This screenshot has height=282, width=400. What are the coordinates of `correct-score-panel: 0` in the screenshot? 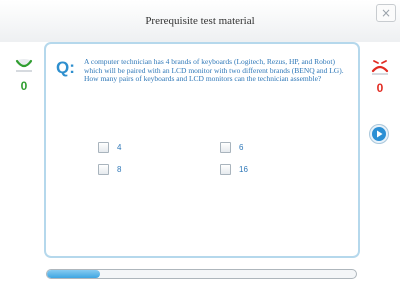 It's located at (24, 75).